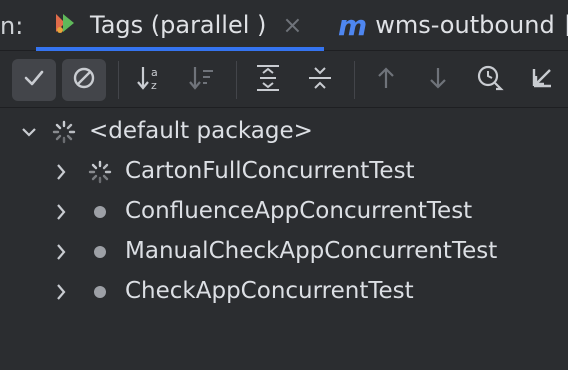 The image size is (568, 370). I want to click on next-failed-button, so click(438, 80).